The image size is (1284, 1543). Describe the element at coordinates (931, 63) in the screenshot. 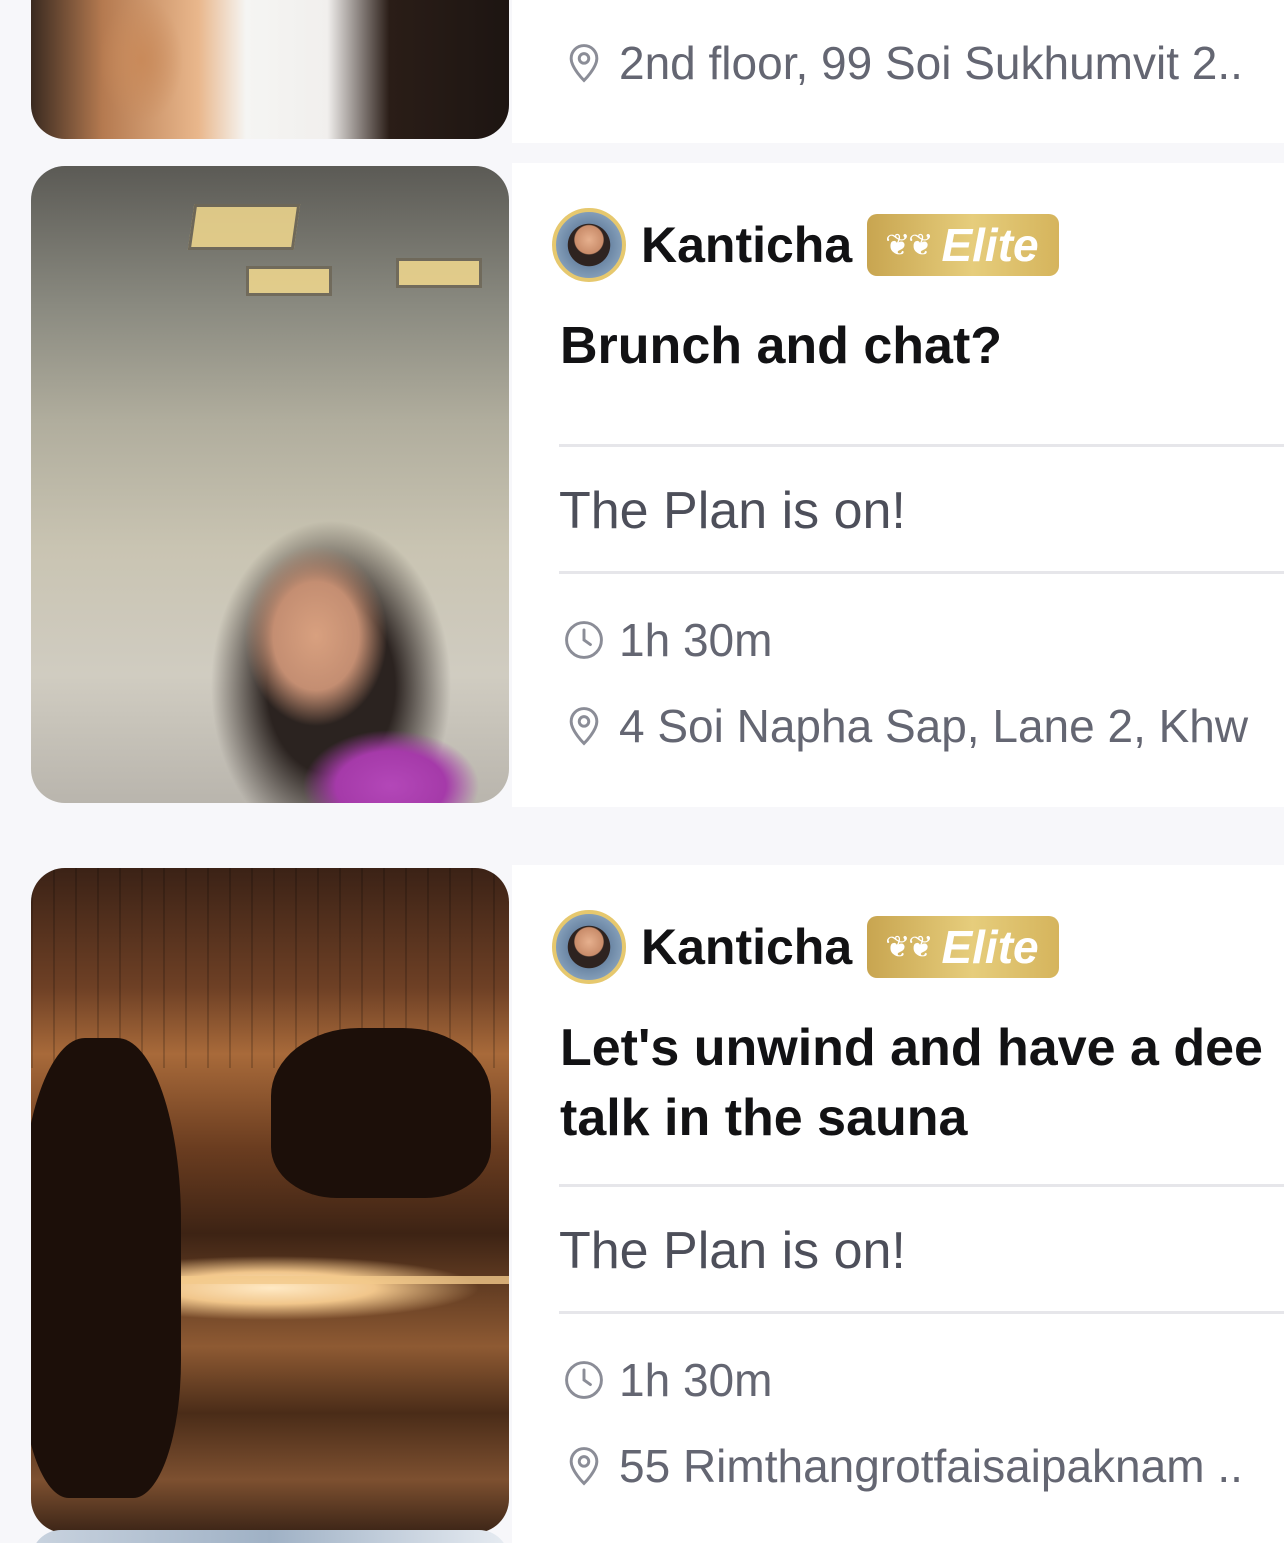

I see `address-text: 2nd floor, 99 Soi Sukhumvit 2..` at that location.